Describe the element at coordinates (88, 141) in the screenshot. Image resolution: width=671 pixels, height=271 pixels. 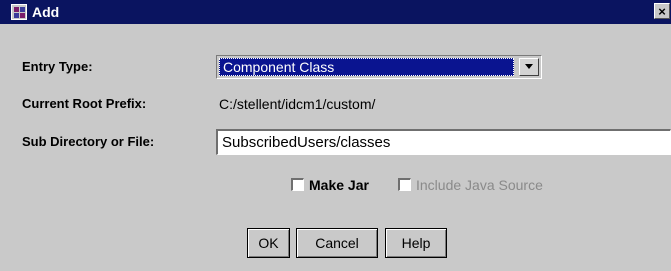
I see `sub-directory-label: Sub Directory or File:` at that location.